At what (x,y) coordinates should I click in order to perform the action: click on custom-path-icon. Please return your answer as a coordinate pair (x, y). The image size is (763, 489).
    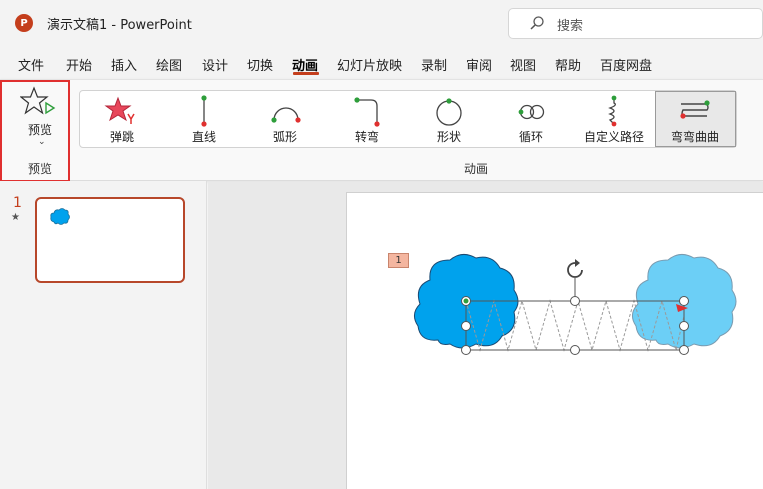
    Looking at the image, I should click on (612, 111).